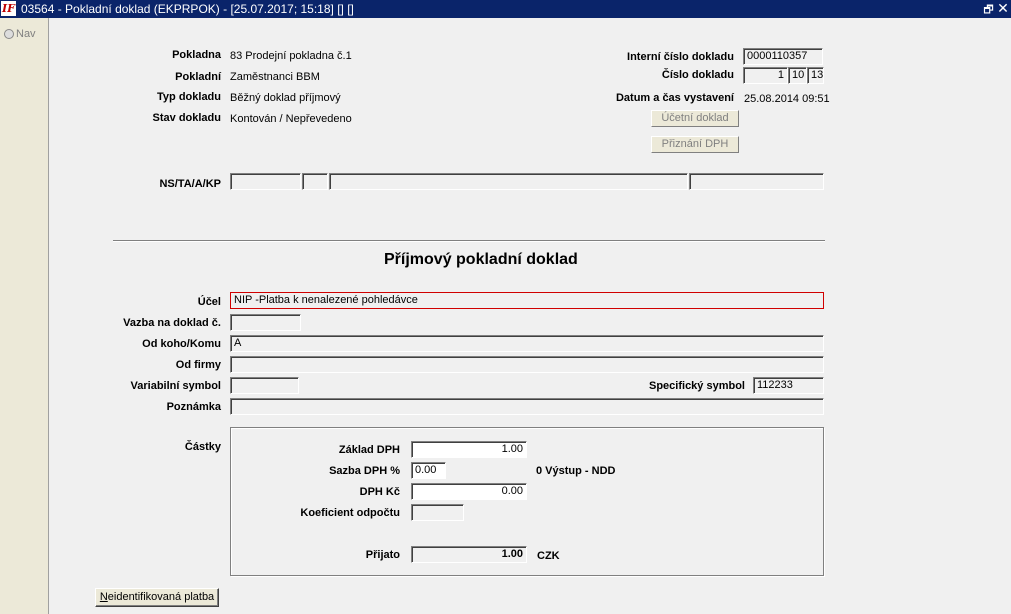  Describe the element at coordinates (364, 471) in the screenshot. I see `sazba-dph-label: Sazba DPH %` at that location.